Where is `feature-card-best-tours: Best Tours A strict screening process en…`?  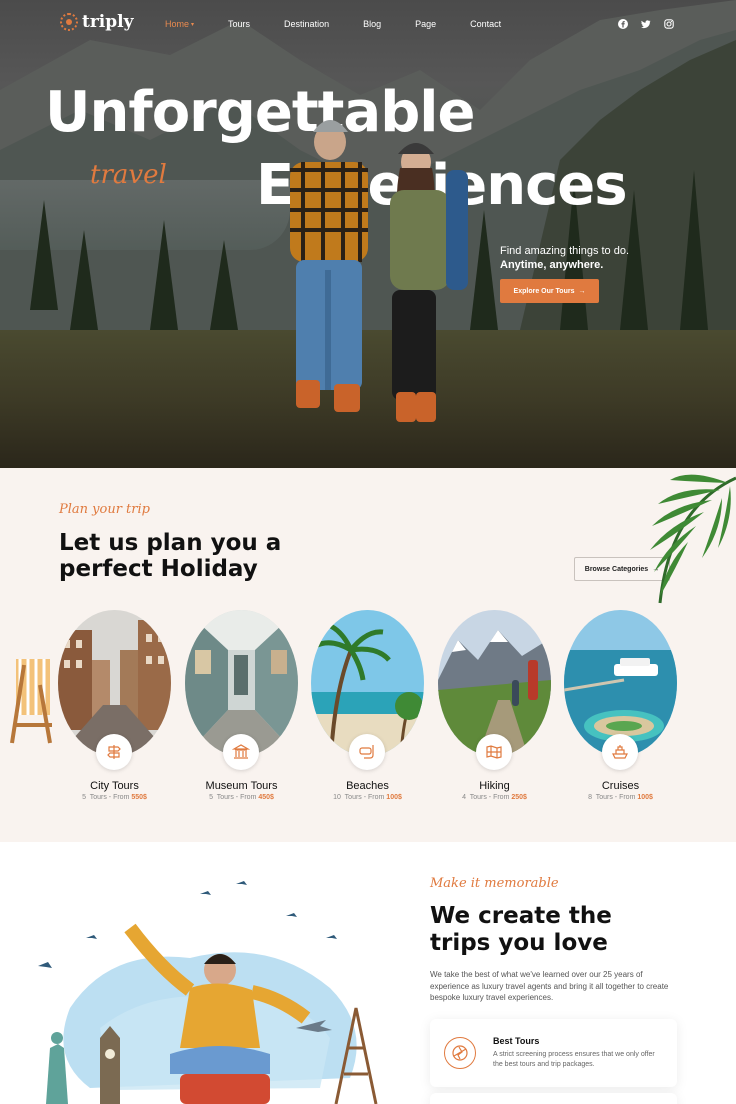
feature-card-best-tours: Best Tours A strict screening process en… is located at coordinates (553, 1053).